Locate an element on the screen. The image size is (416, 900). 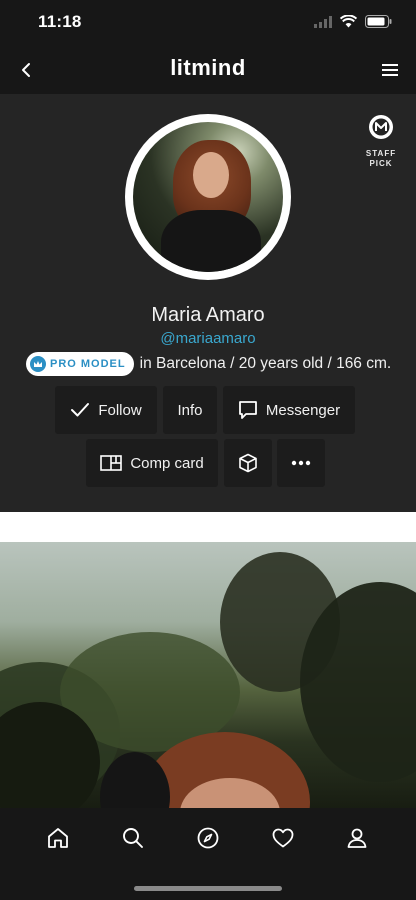
tab-search is located at coordinates (133, 838).